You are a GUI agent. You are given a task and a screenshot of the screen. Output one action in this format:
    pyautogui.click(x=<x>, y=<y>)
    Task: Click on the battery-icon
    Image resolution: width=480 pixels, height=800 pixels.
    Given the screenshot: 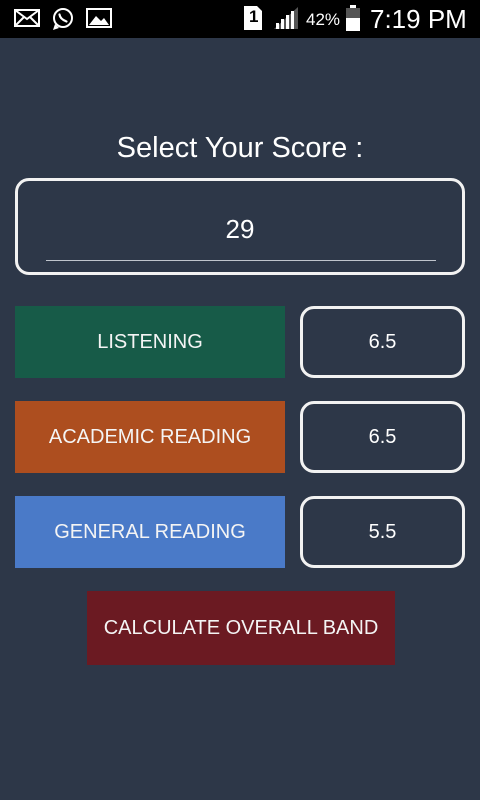 What is the action you would take?
    pyautogui.click(x=353, y=21)
    